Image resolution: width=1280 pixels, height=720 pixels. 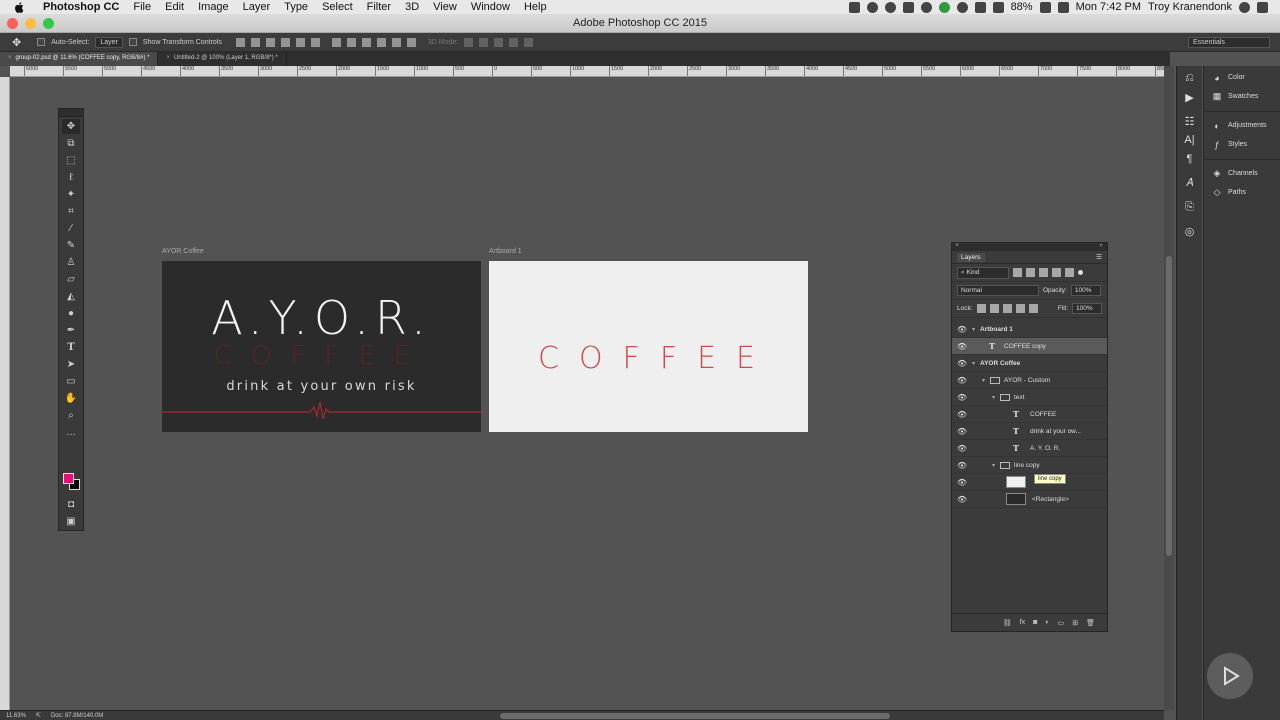 I want to click on path-selection-tool-icon: ➤, so click(x=71, y=364).